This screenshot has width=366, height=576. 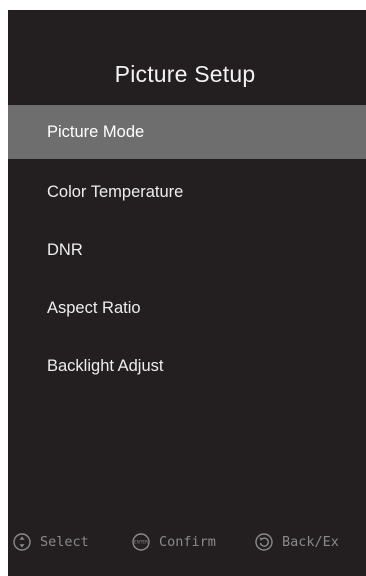 I want to click on select-hint-label: Select, so click(x=64, y=542).